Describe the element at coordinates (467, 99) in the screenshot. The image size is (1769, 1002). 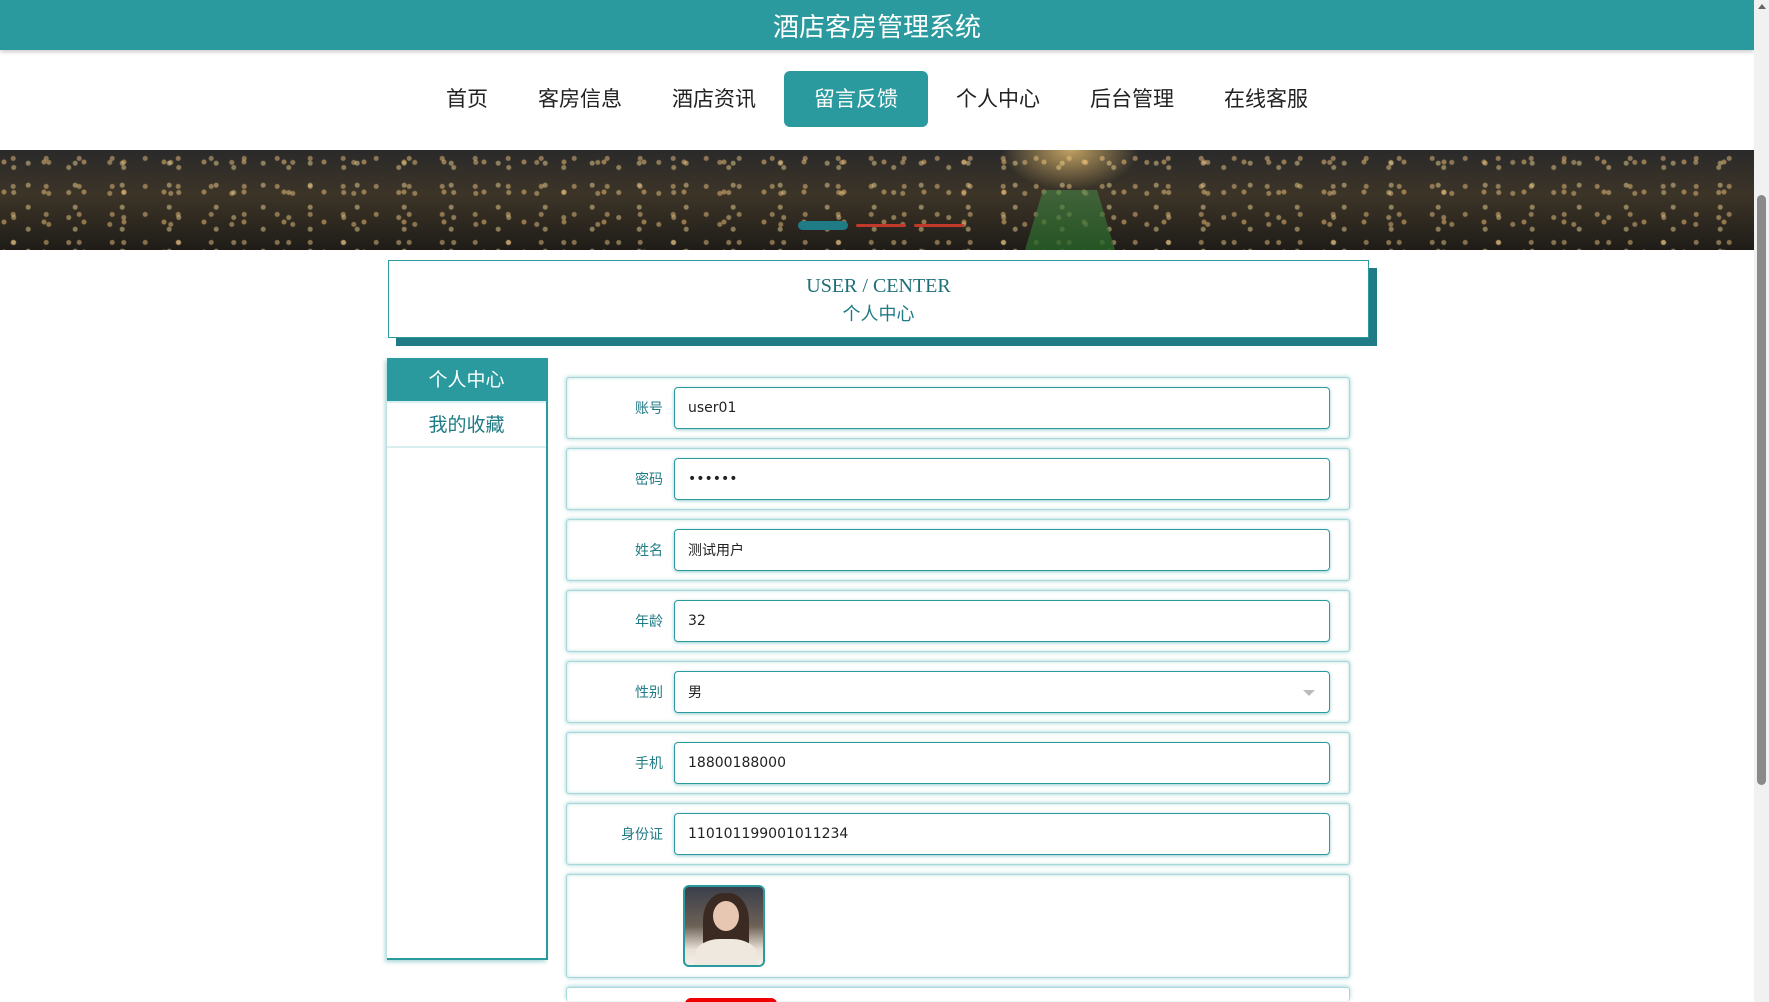
I see `nav-item-home: 首页` at that location.